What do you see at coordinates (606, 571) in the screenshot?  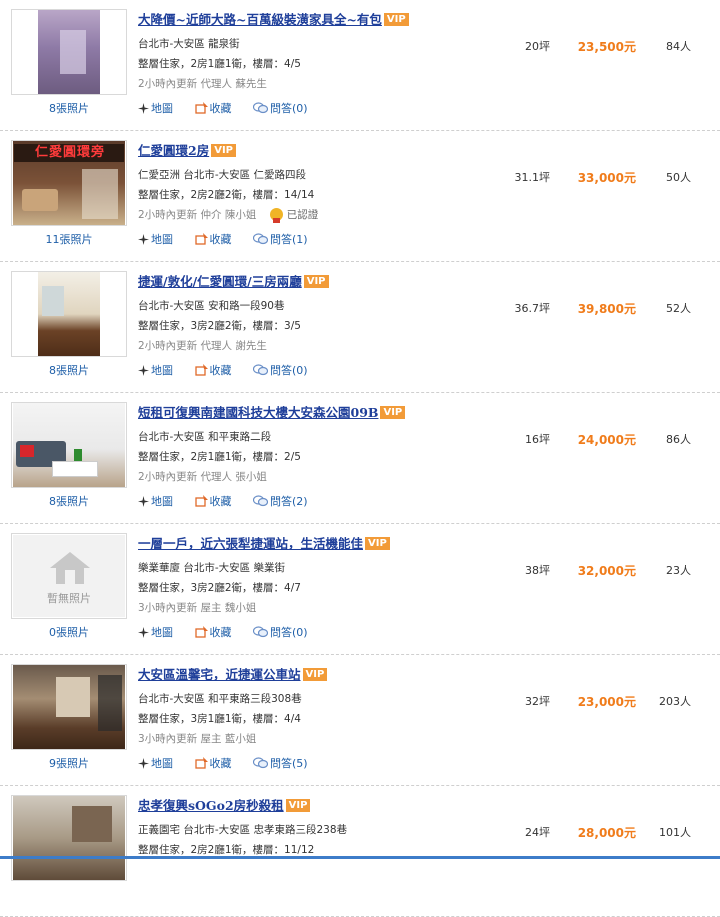 I see `listing-price: 32,000元` at bounding box center [606, 571].